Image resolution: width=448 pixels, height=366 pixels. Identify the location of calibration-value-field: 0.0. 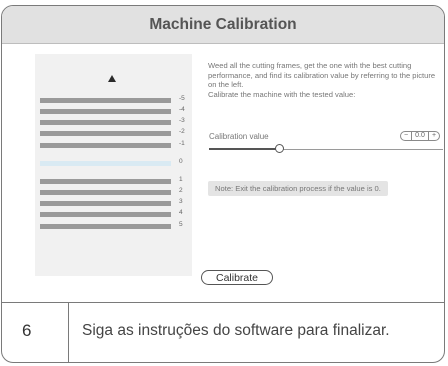
(420, 136).